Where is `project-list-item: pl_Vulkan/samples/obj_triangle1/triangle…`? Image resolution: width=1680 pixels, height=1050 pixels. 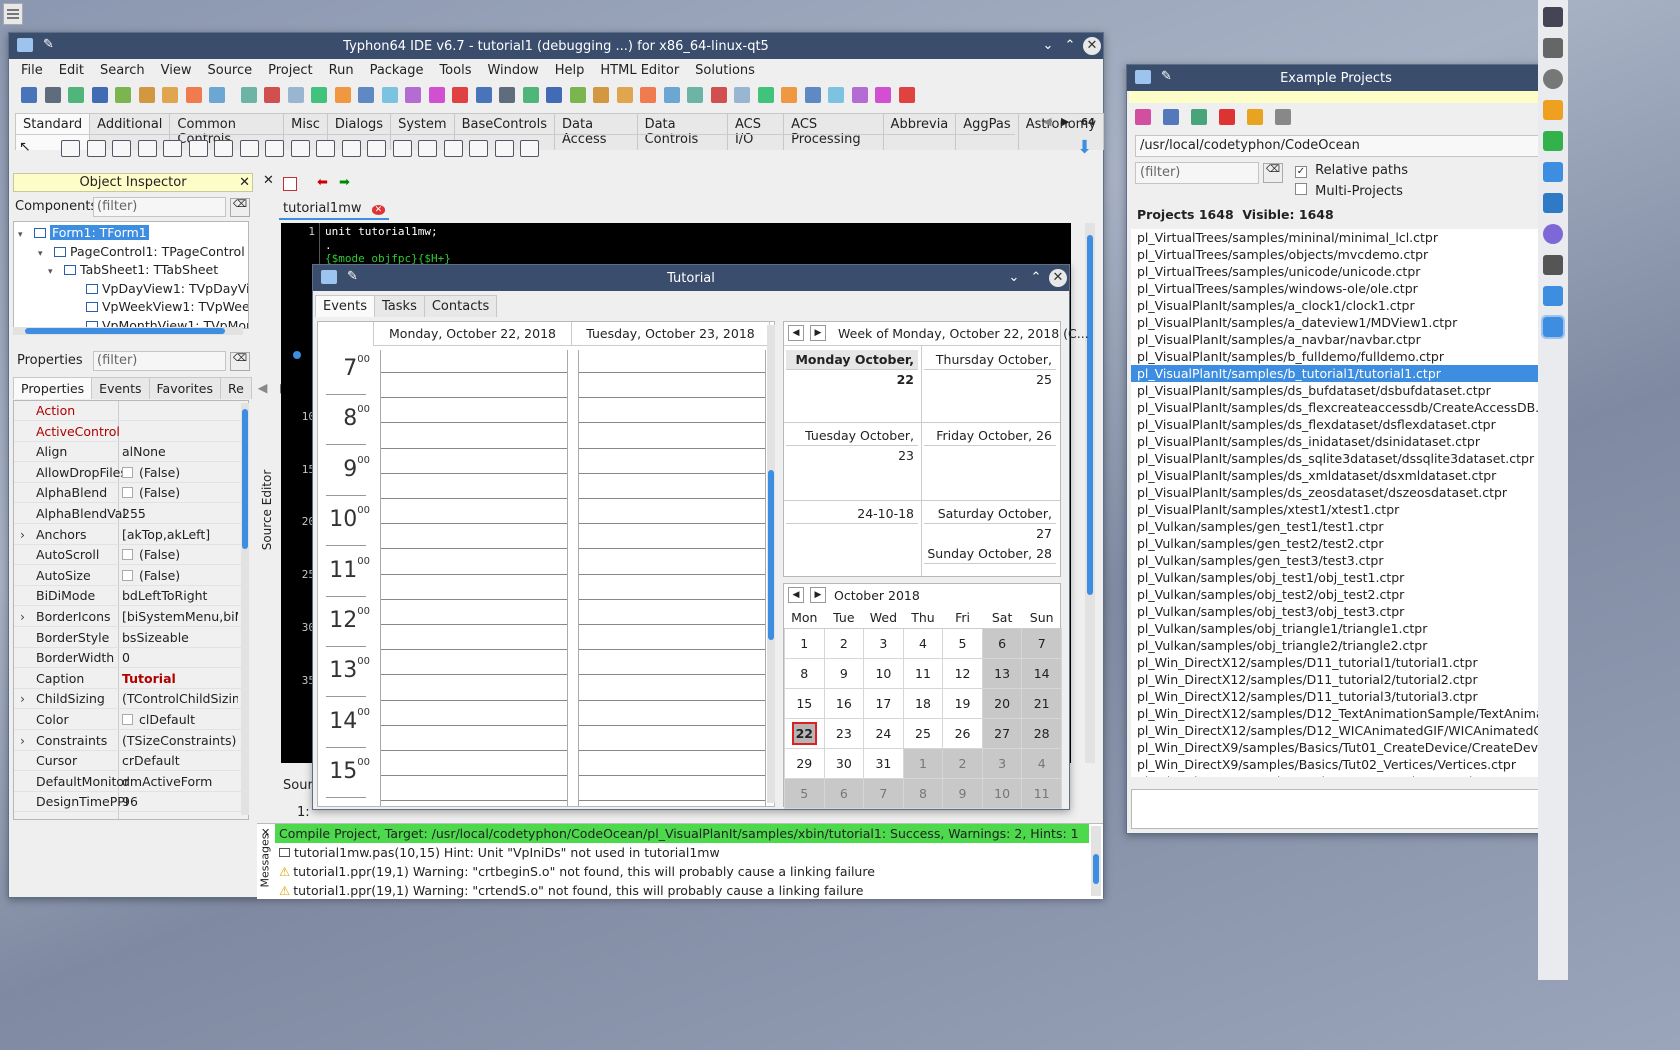 project-list-item: pl_Vulkan/samples/obj_triangle1/triangle… is located at coordinates (1337, 628).